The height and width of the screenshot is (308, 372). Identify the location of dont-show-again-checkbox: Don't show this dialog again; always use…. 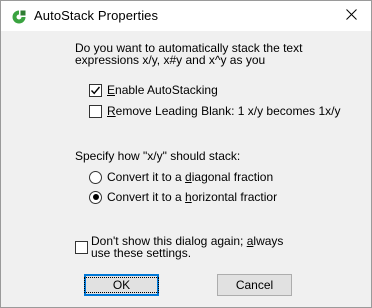
(179, 247).